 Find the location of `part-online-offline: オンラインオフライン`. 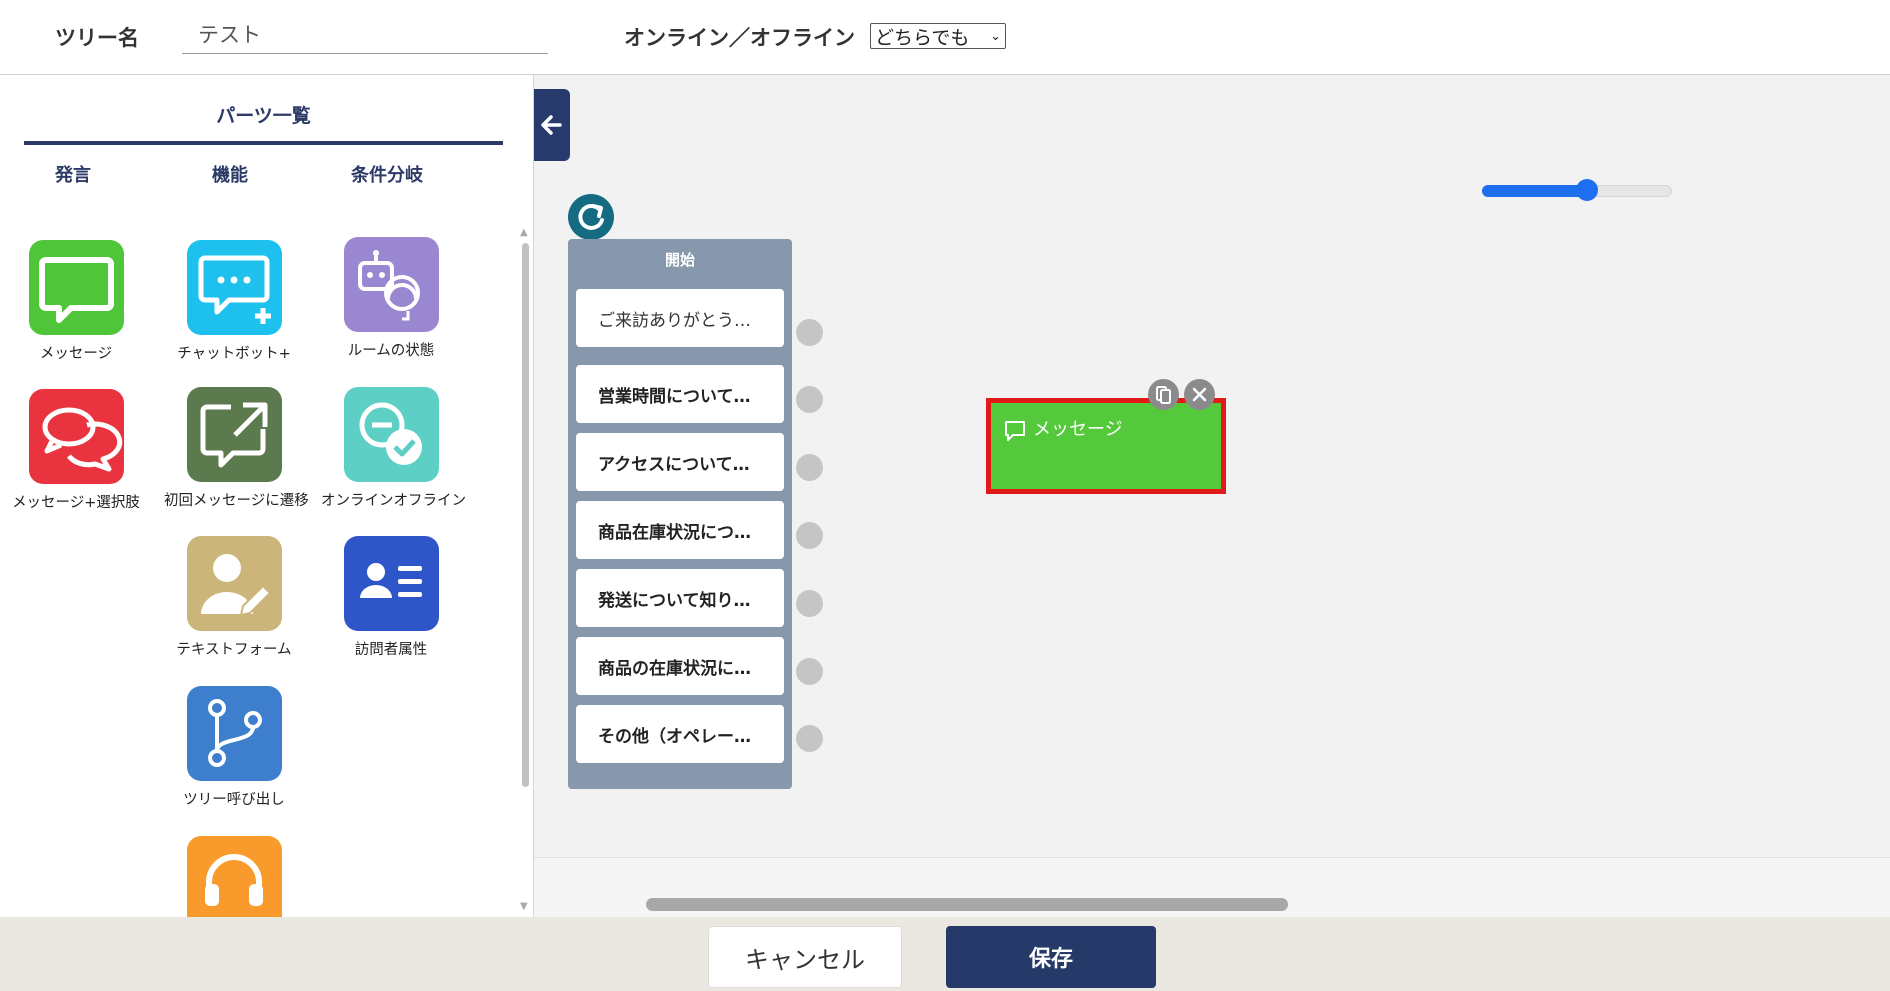

part-online-offline: オンラインオフライン is located at coordinates (393, 448).